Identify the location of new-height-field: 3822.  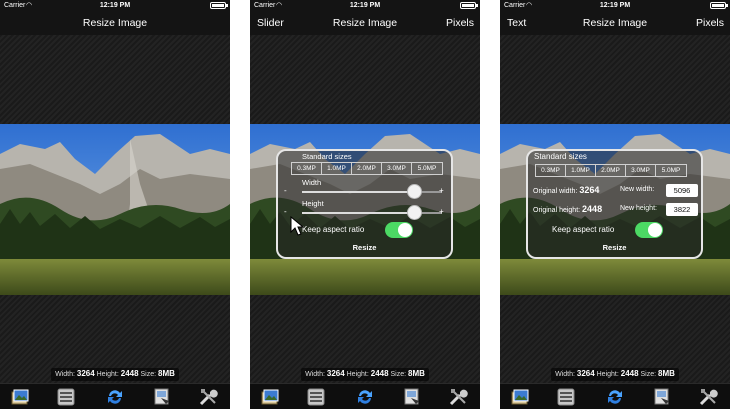
(682, 209).